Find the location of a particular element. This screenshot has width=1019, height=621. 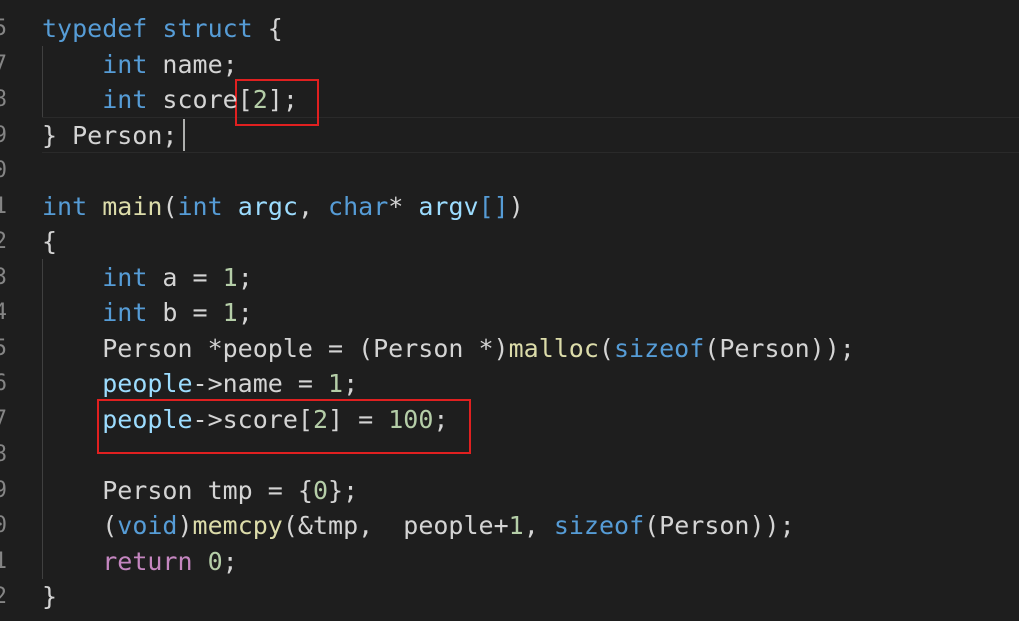

text-cursor is located at coordinates (184, 135).